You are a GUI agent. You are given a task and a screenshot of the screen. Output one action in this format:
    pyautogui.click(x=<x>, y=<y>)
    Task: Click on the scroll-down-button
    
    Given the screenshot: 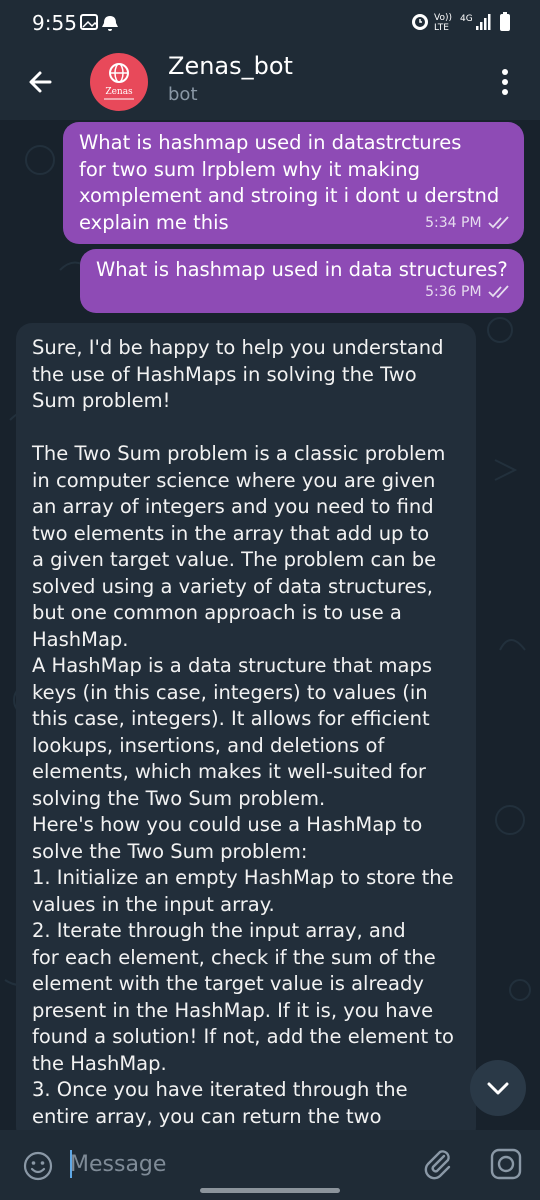 What is the action you would take?
    pyautogui.click(x=498, y=1088)
    